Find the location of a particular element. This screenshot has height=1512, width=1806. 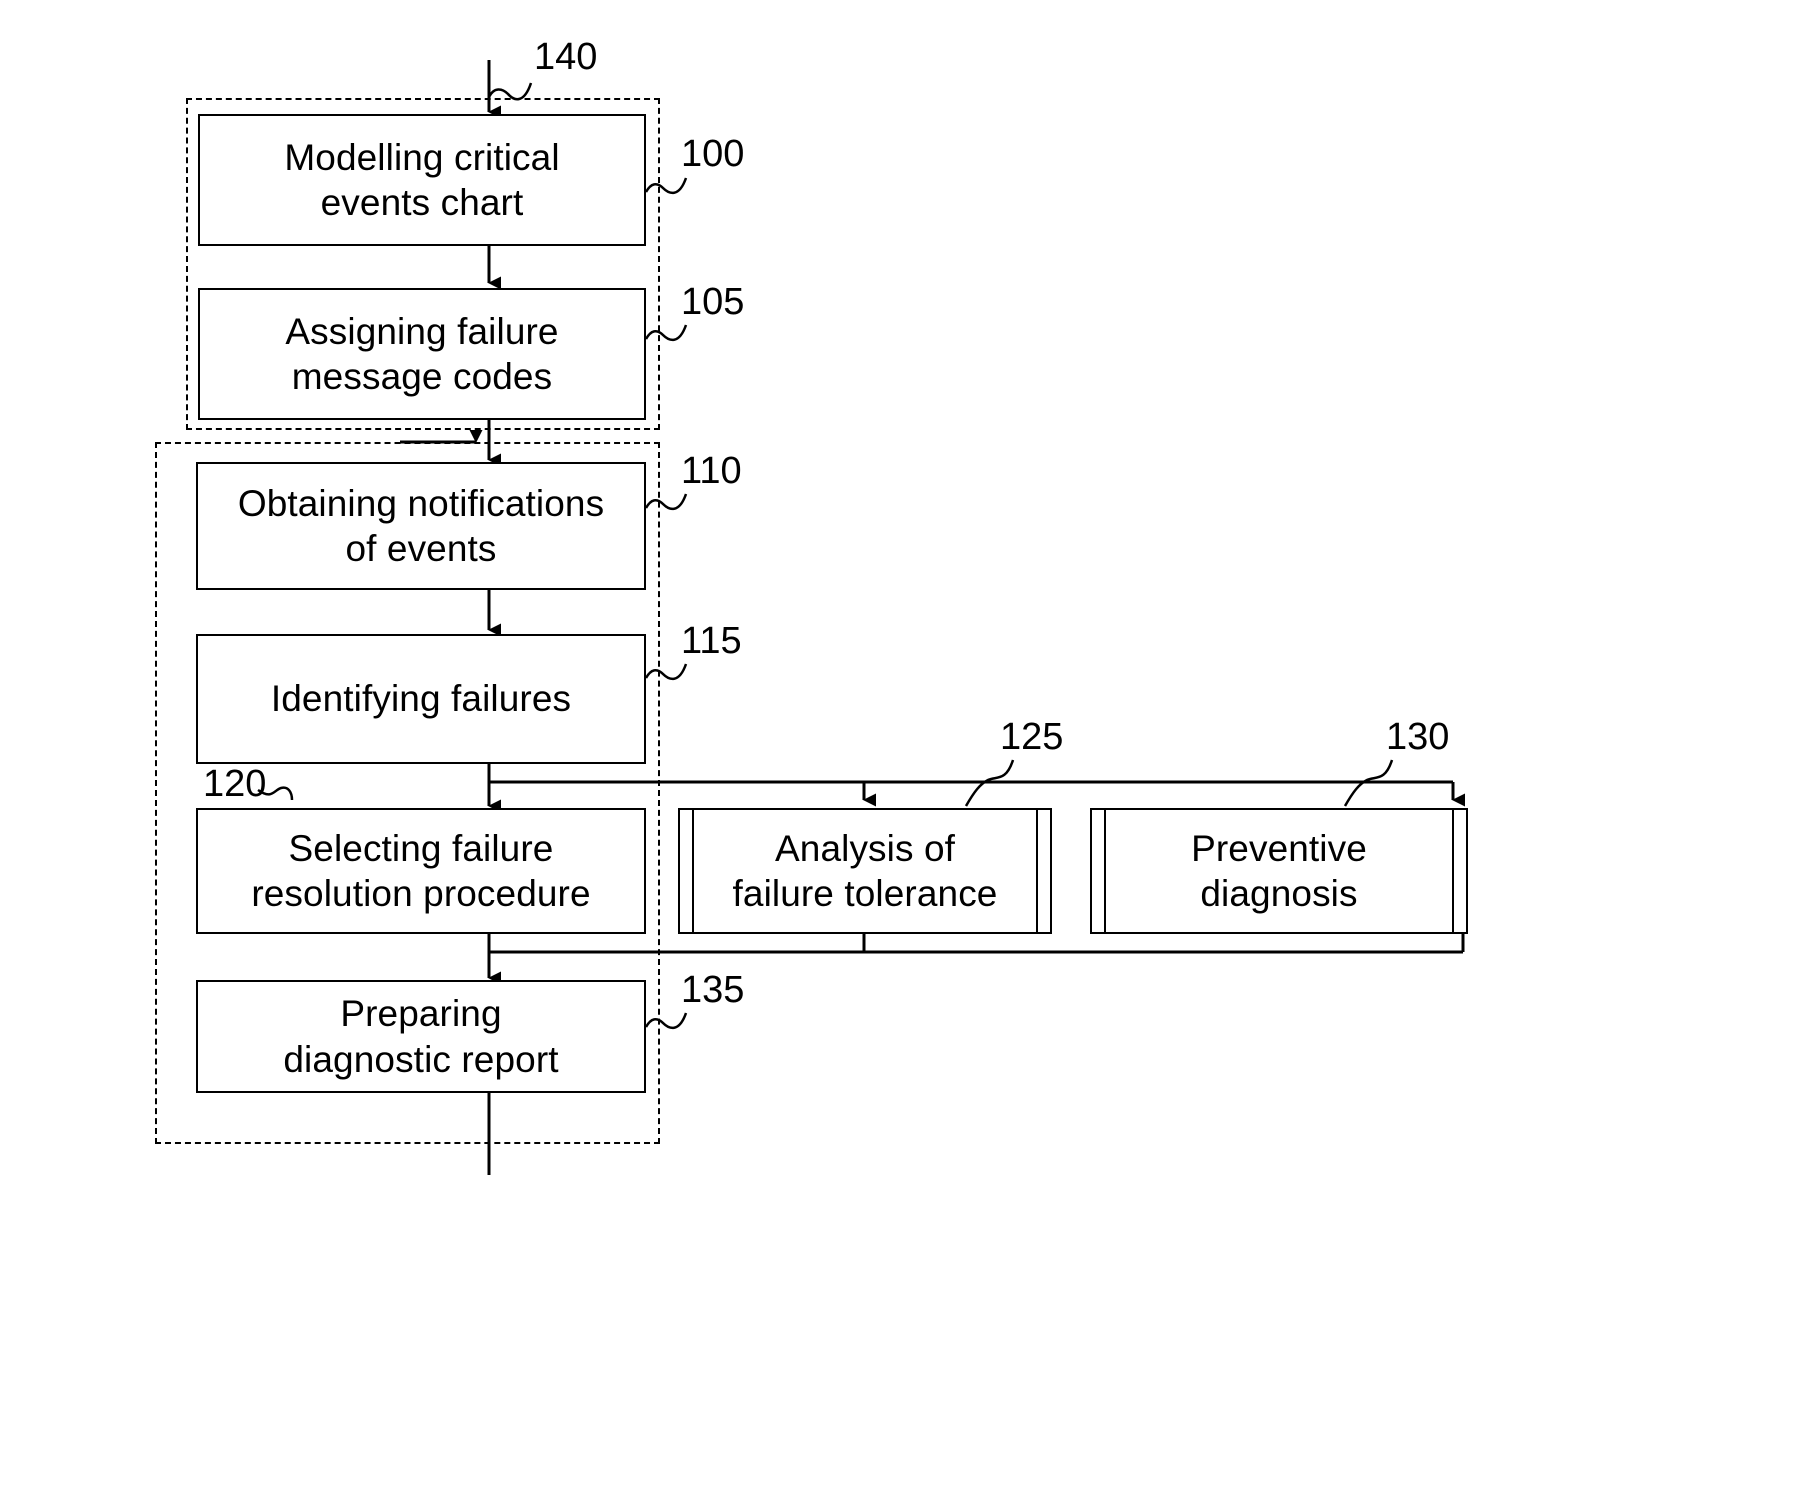

box-125-label: Analysis of failure tolerance is located at coordinates (865, 870).